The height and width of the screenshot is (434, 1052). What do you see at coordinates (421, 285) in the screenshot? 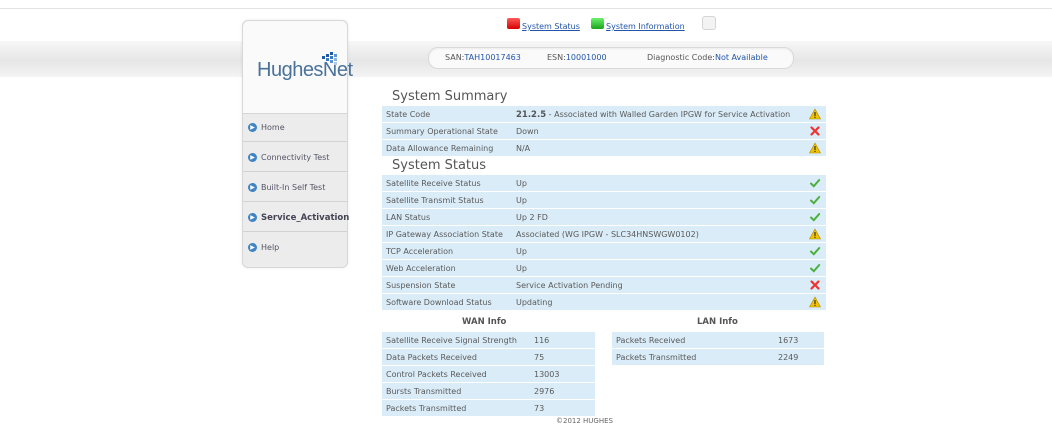
I see `row-key: Suspension State` at bounding box center [421, 285].